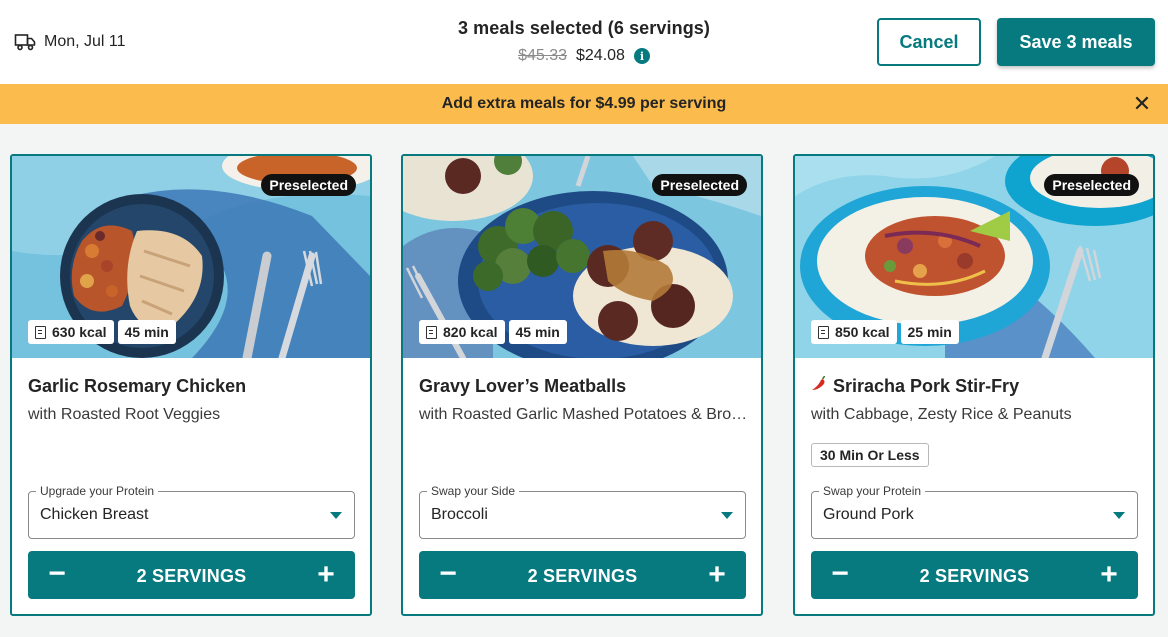 This screenshot has width=1168, height=637. I want to click on promo-banner: Add extra meals for $4.99 per serving ✕, so click(584, 104).